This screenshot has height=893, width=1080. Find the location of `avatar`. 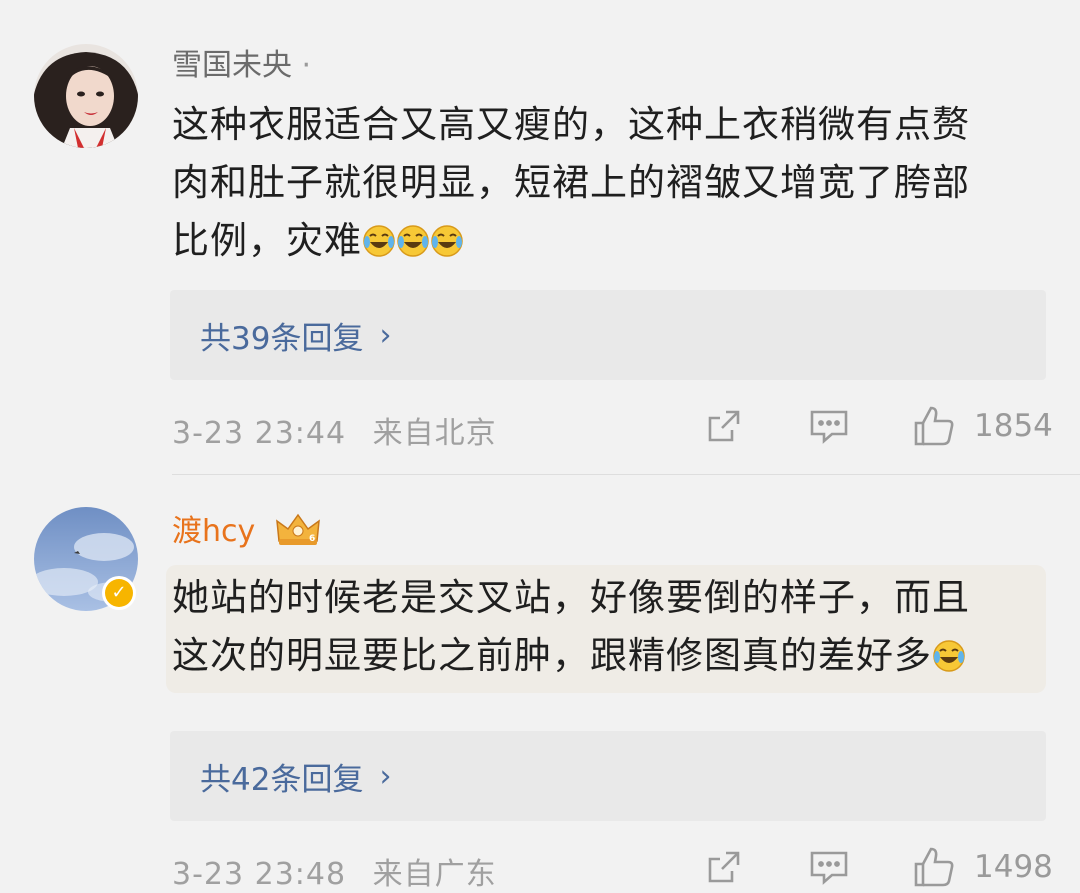

avatar is located at coordinates (86, 96).